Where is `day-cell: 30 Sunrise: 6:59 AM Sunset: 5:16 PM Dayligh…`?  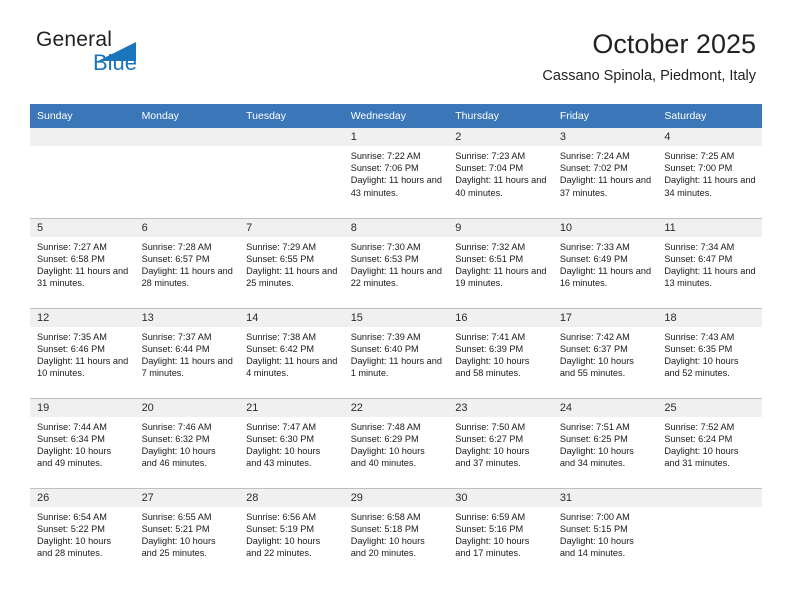
day-cell: 30 Sunrise: 6:59 AM Sunset: 5:16 PM Dayligh… is located at coordinates (500, 532).